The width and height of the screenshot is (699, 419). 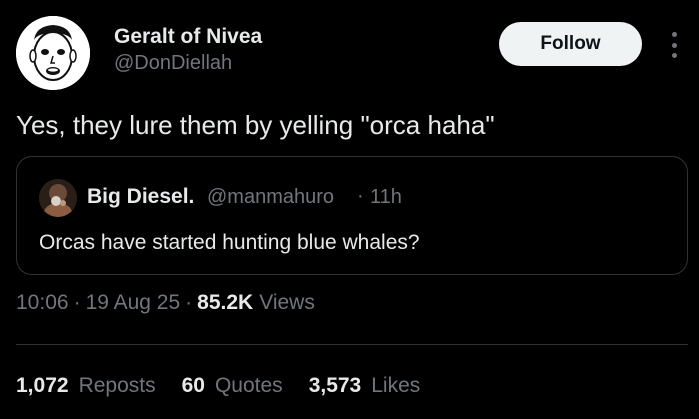 I want to click on engagement-stats: 1,072 Reposts 60 Quotes 3,573 Likes, so click(x=231, y=386).